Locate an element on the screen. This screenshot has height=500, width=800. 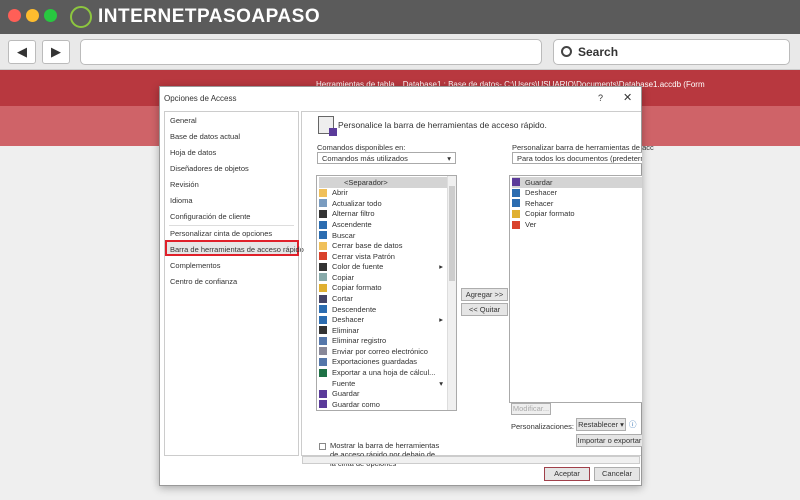
list-item: Actualizar todo is located at coordinates (383, 203).